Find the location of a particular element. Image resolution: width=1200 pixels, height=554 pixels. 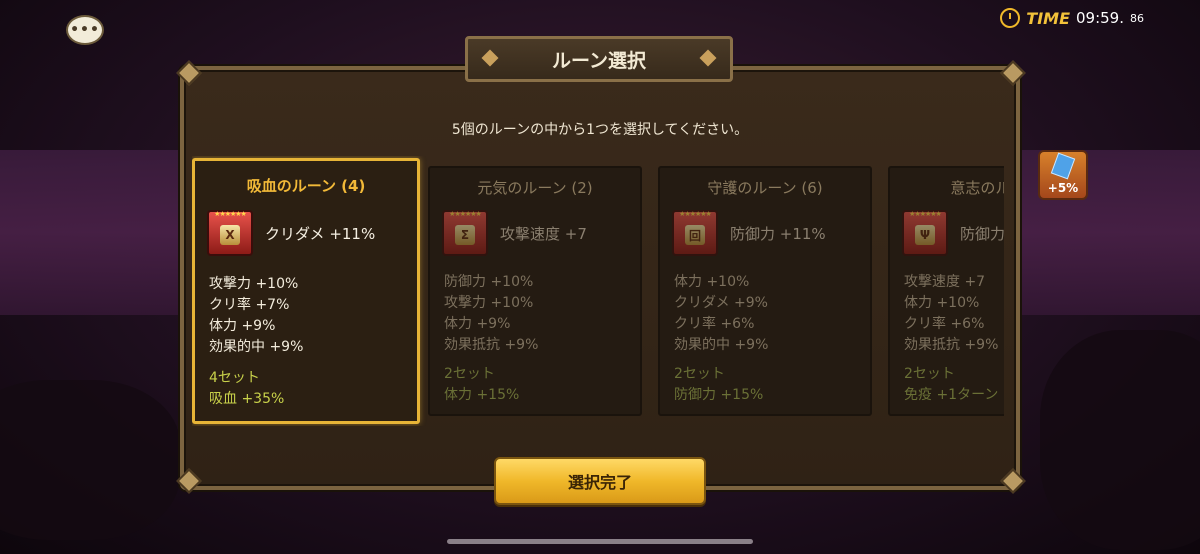

rune-set-bonus: 吸血 +35% is located at coordinates (247, 399).